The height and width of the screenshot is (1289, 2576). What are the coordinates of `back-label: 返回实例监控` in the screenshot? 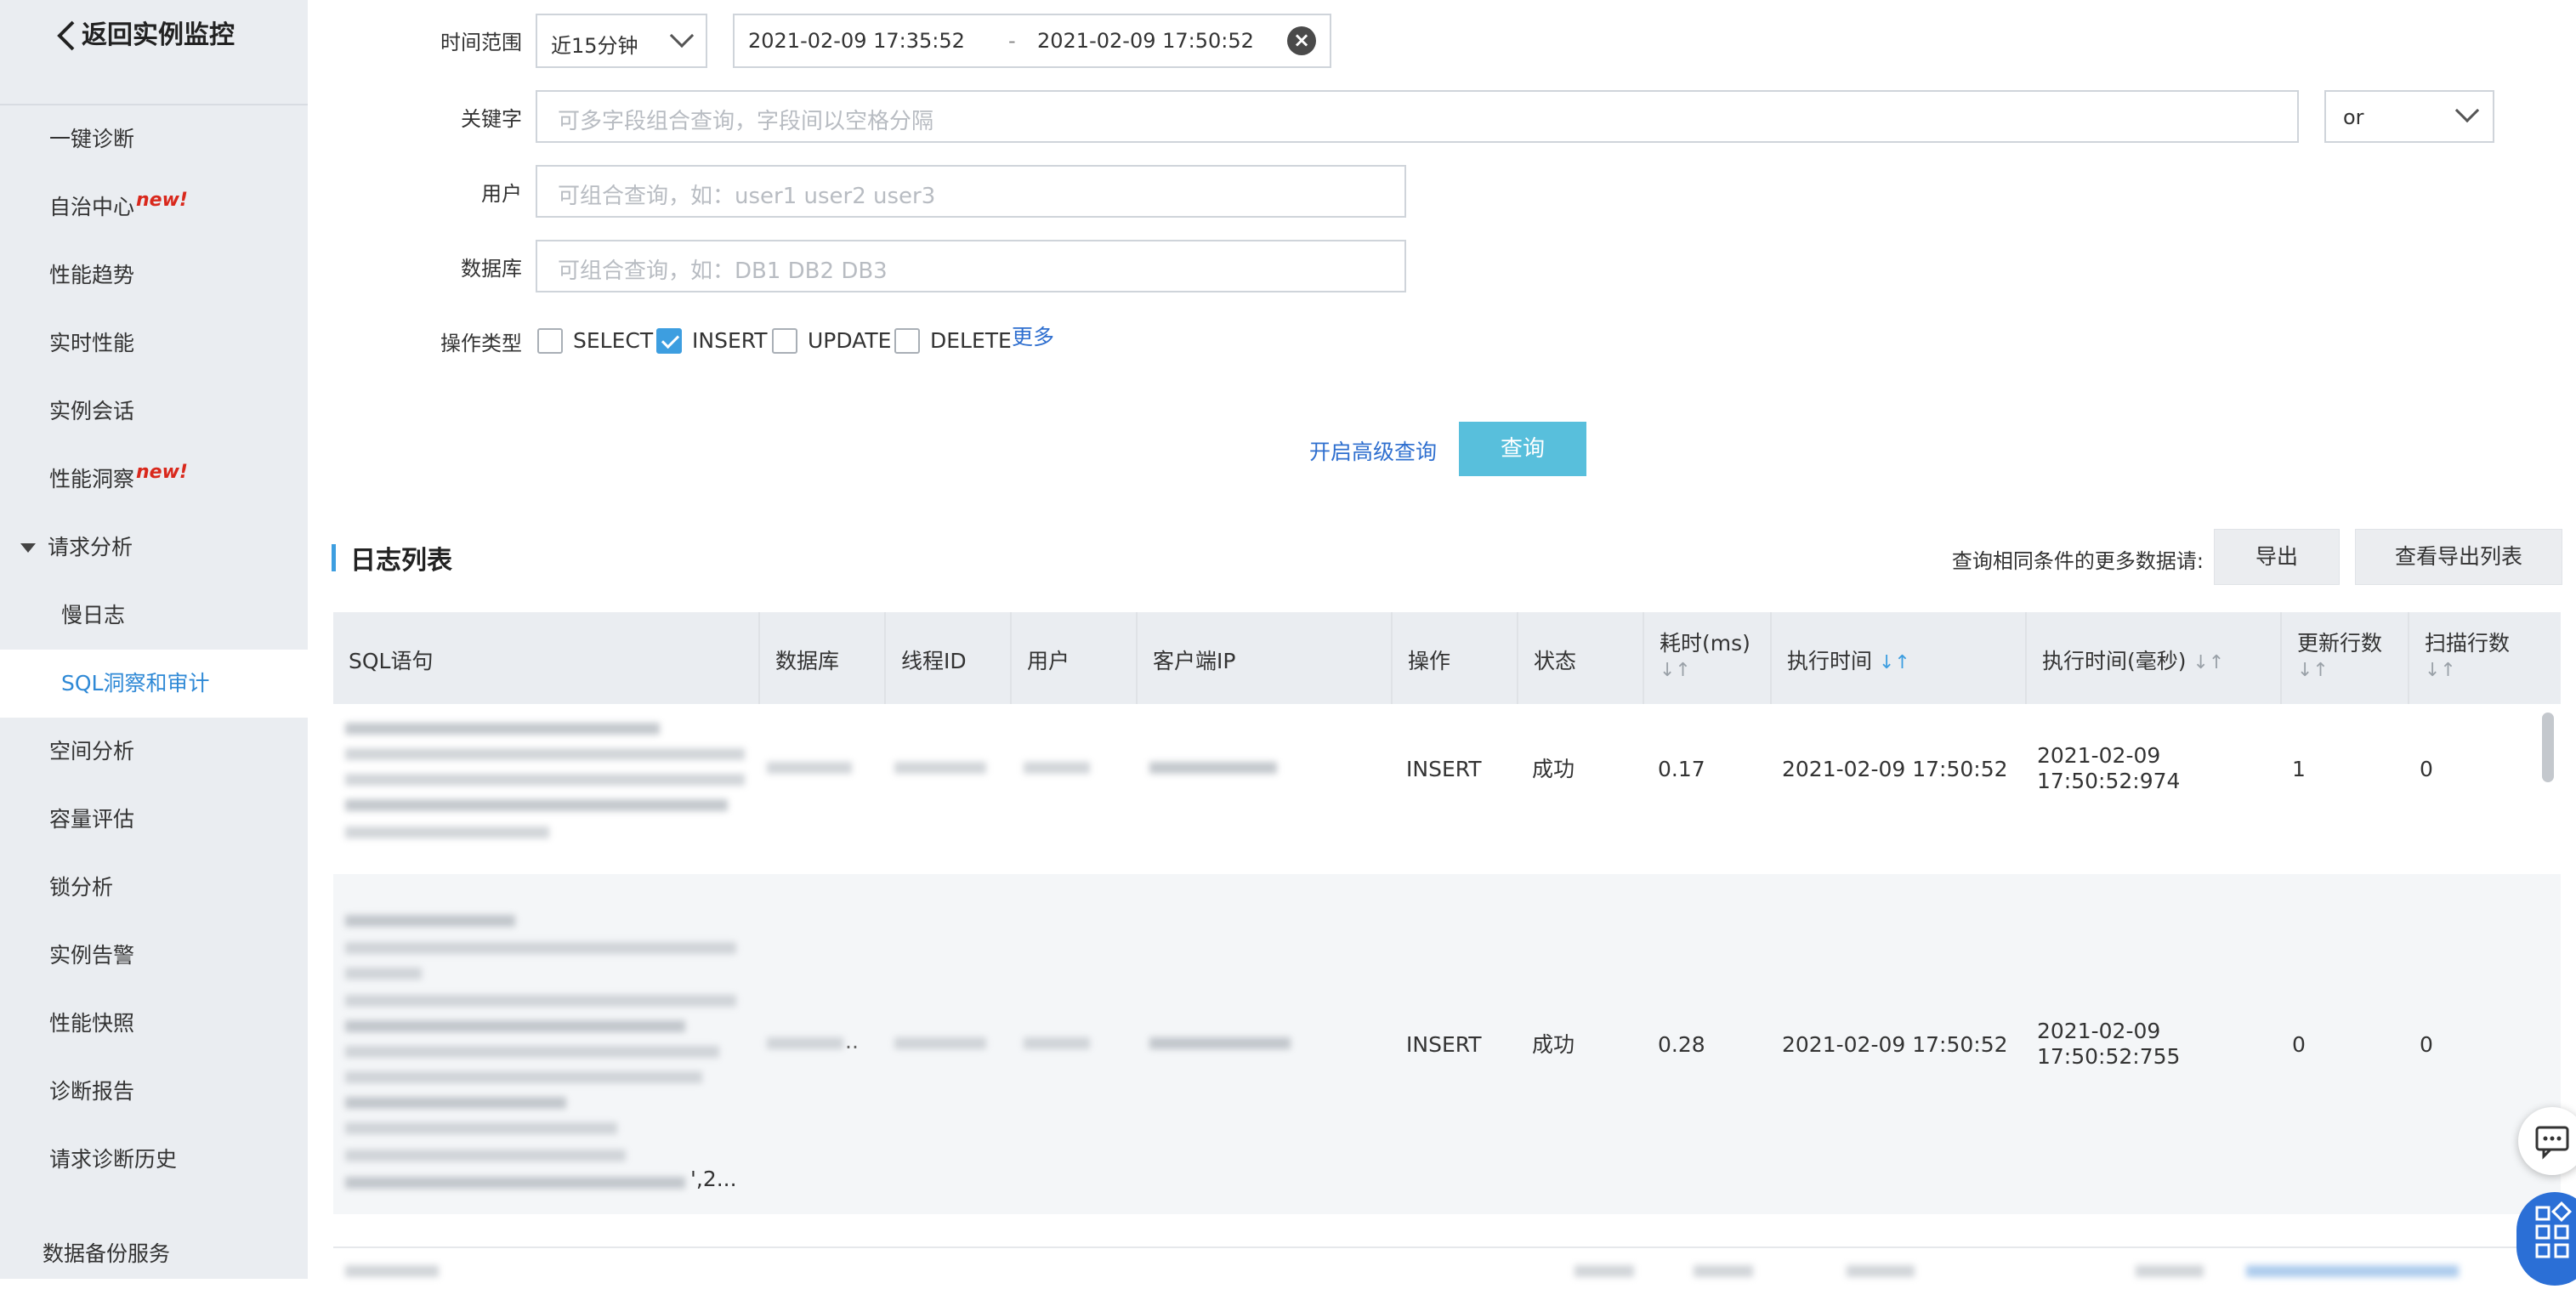 It's located at (159, 35).